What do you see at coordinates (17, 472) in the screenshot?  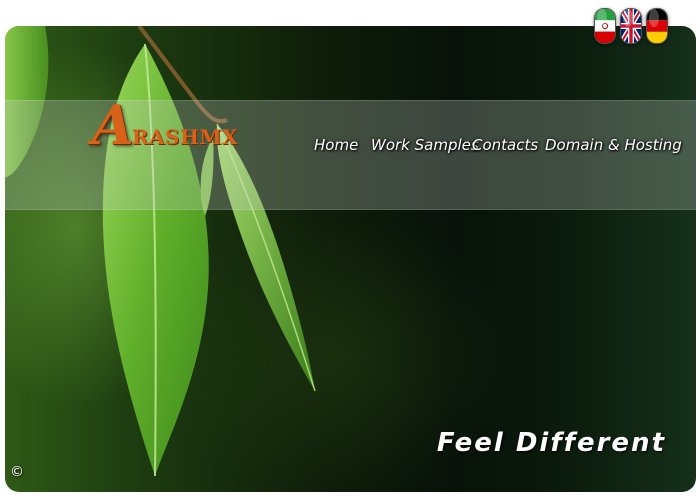 I see `copyright-icon: ©` at bounding box center [17, 472].